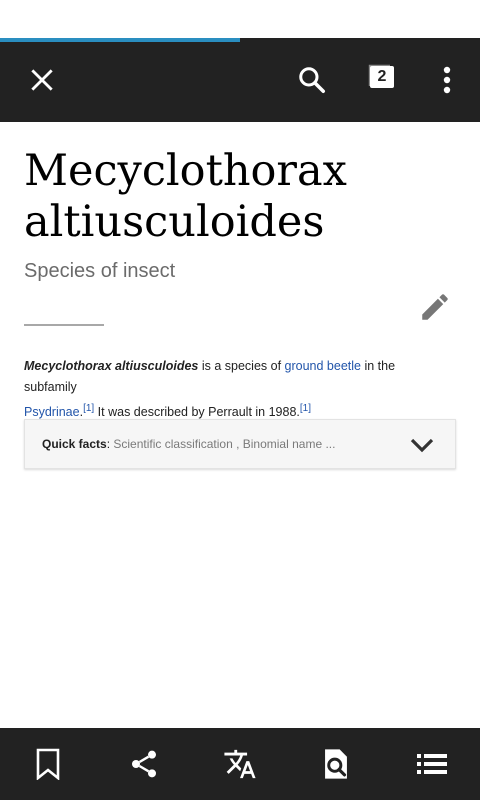 This screenshot has height=800, width=480. I want to click on quick-facts-label: Quick facts, so click(74, 444).